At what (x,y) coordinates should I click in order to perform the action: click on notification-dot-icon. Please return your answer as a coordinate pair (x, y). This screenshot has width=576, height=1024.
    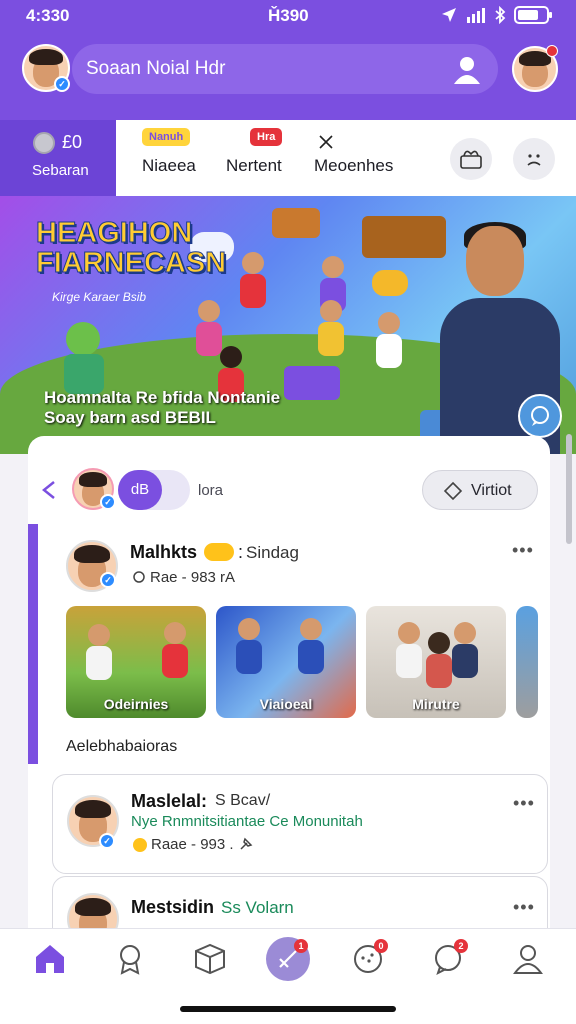
    Looking at the image, I should click on (552, 51).